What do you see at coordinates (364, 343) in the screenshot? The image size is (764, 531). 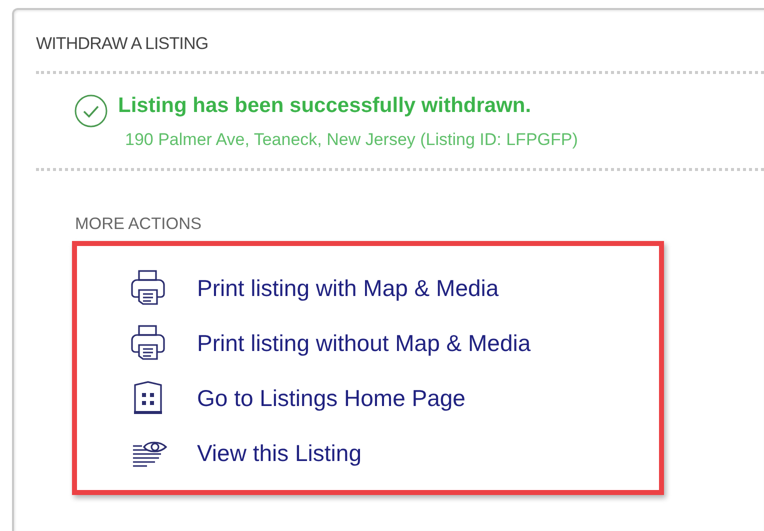 I see `action-link: Print listing without Map & Media` at bounding box center [364, 343].